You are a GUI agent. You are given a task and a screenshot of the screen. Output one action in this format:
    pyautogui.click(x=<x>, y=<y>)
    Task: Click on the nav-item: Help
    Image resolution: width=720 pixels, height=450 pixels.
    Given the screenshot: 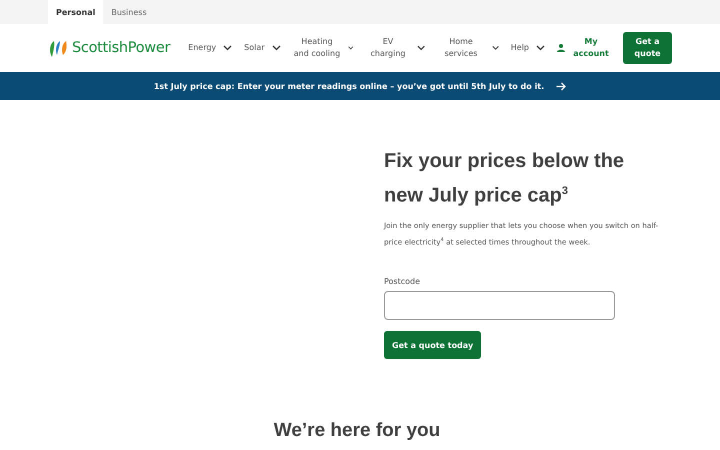 What is the action you would take?
    pyautogui.click(x=528, y=48)
    